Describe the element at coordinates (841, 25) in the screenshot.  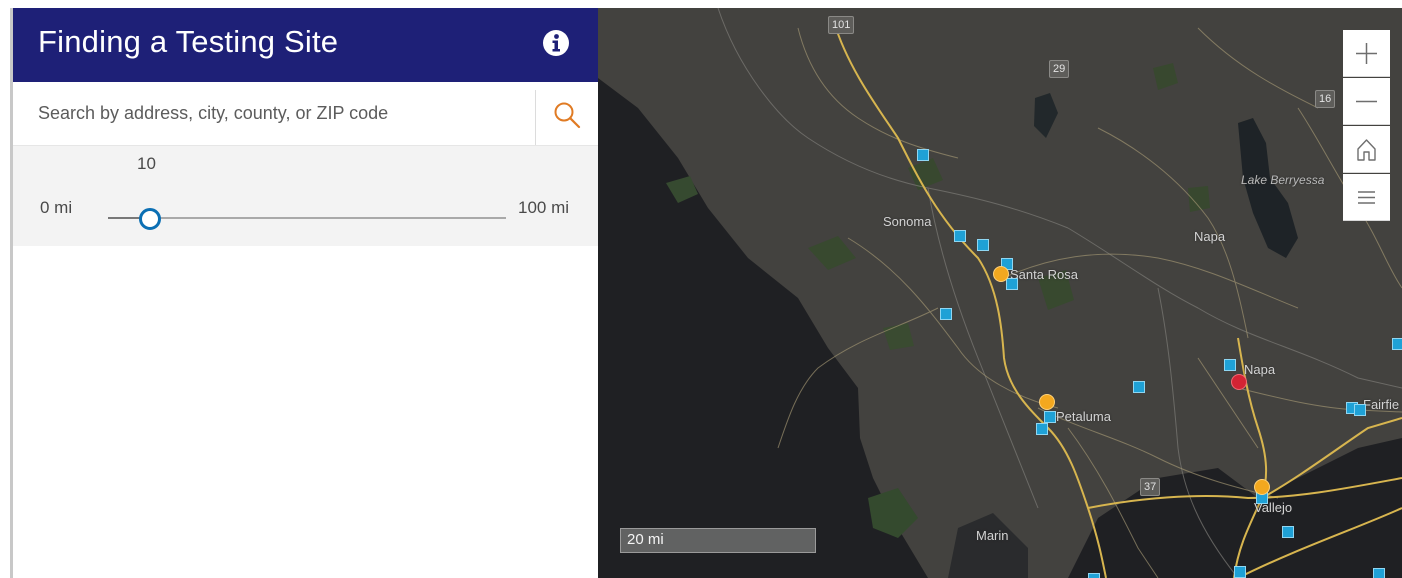
I see `highway-101-shield: 101` at that location.